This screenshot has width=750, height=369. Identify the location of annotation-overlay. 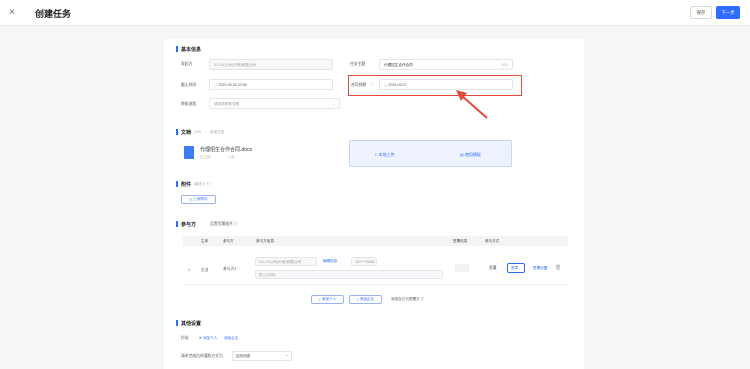
(472, 104).